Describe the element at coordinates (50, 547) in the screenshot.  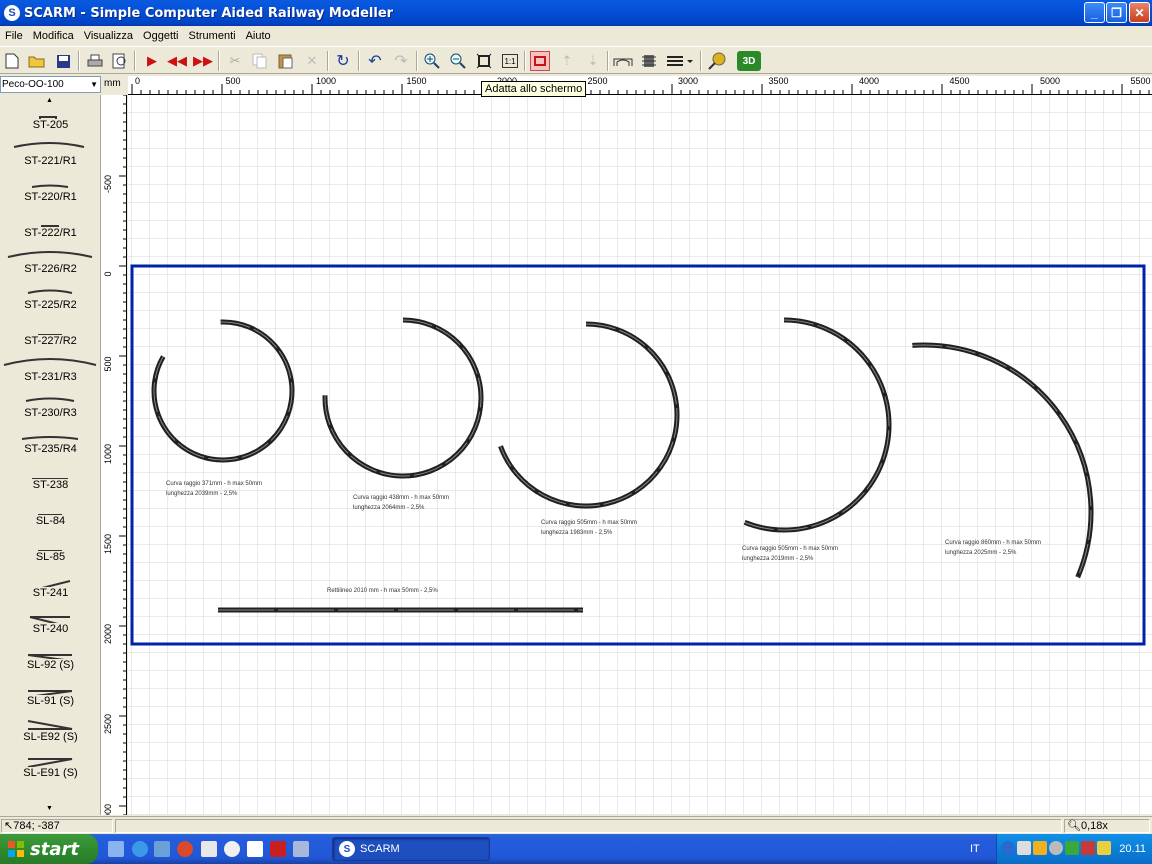
I see `library-item: SL-85` at that location.